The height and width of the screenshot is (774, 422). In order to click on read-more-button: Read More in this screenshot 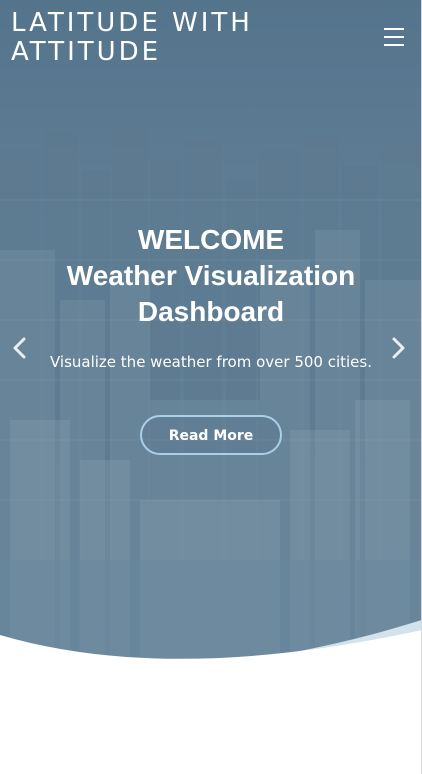, I will do `click(211, 435)`.